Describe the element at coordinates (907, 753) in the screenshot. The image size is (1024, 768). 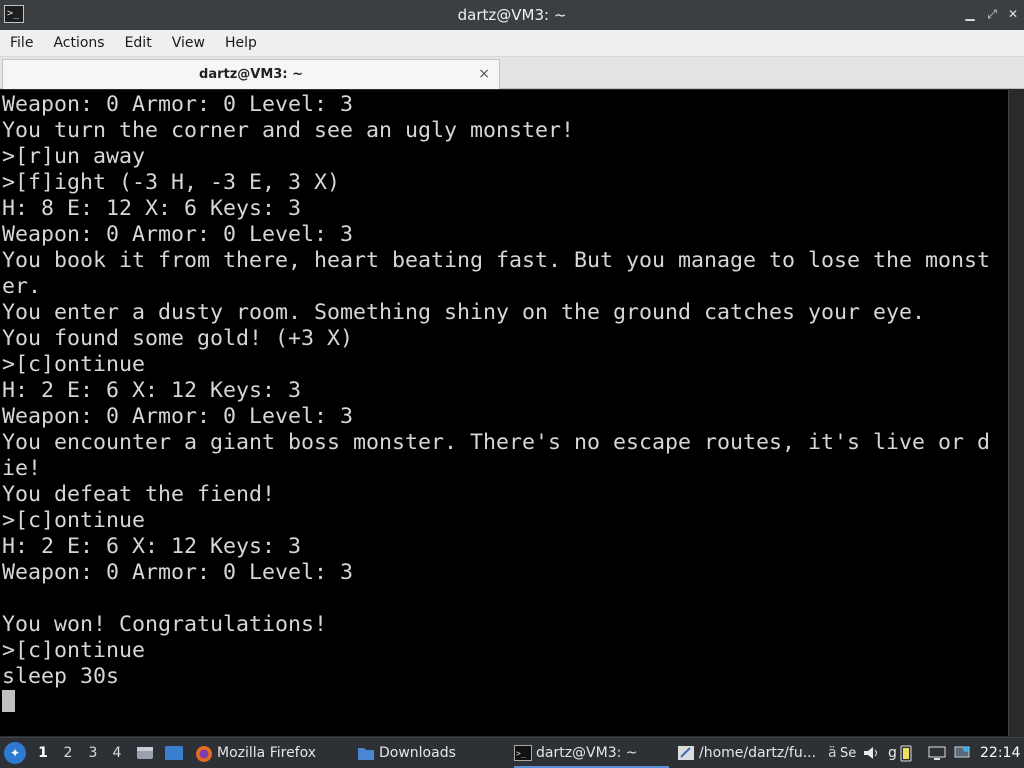
I see `battery-icon` at that location.